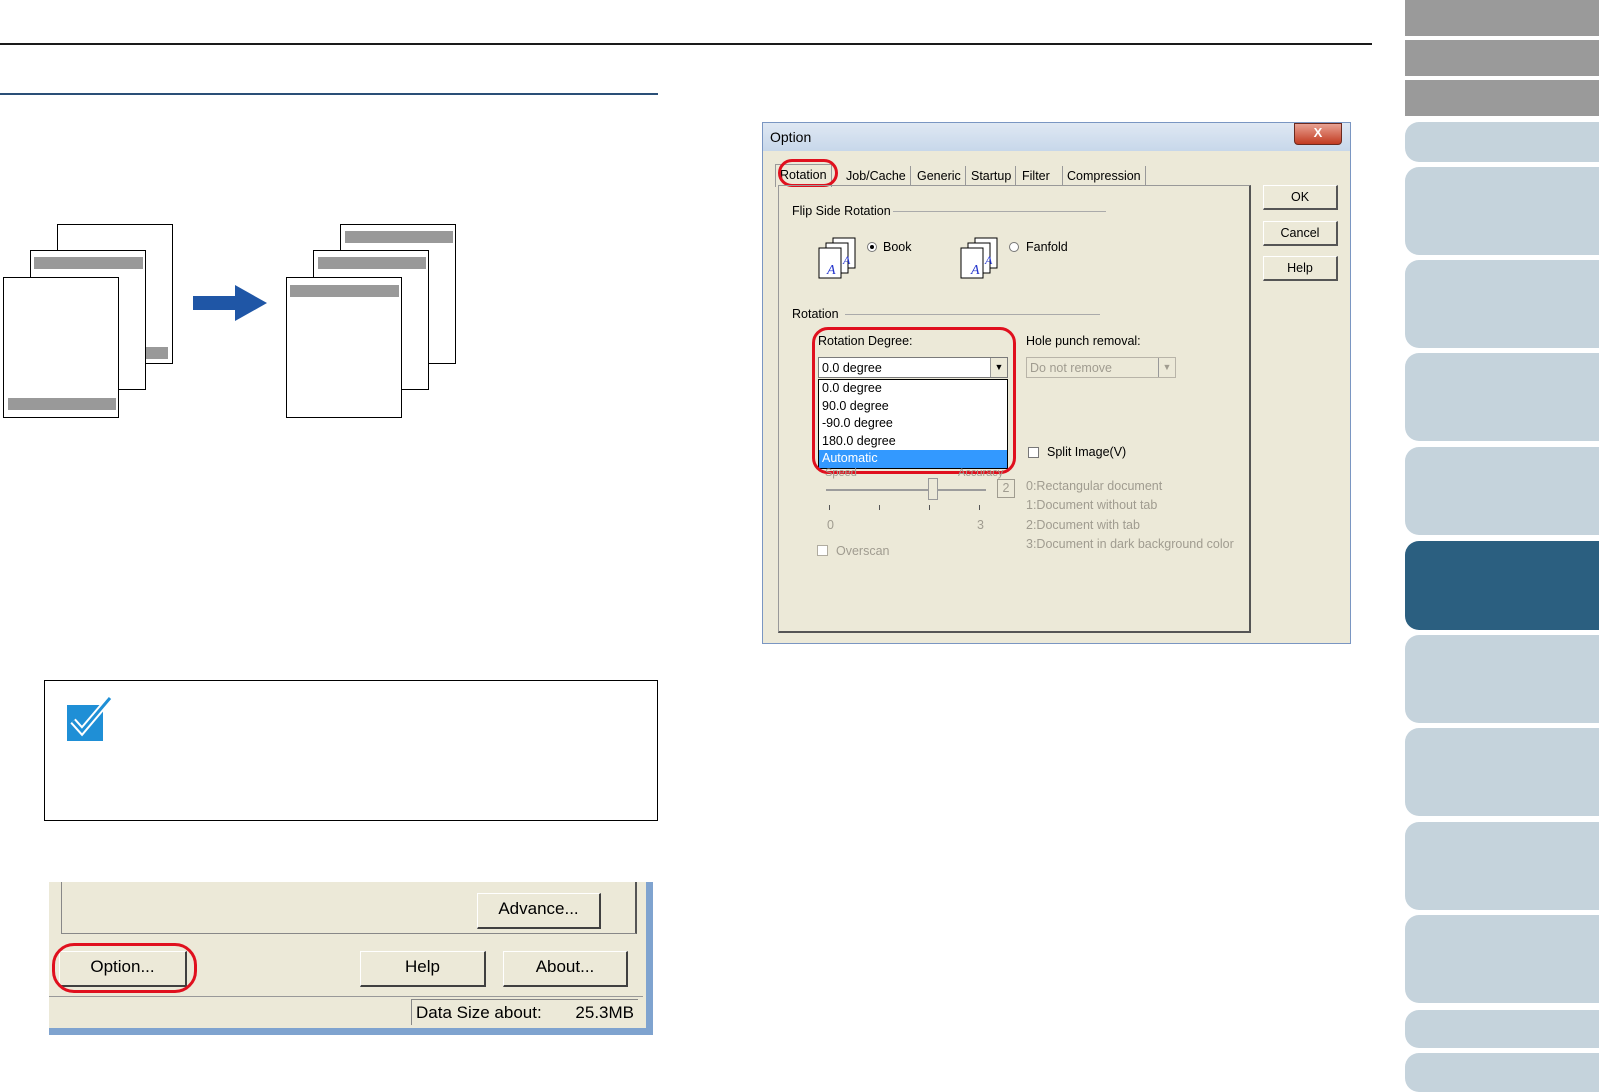  What do you see at coordinates (1094, 486) in the screenshot?
I see `document-type-0: 0:Rectangular document` at bounding box center [1094, 486].